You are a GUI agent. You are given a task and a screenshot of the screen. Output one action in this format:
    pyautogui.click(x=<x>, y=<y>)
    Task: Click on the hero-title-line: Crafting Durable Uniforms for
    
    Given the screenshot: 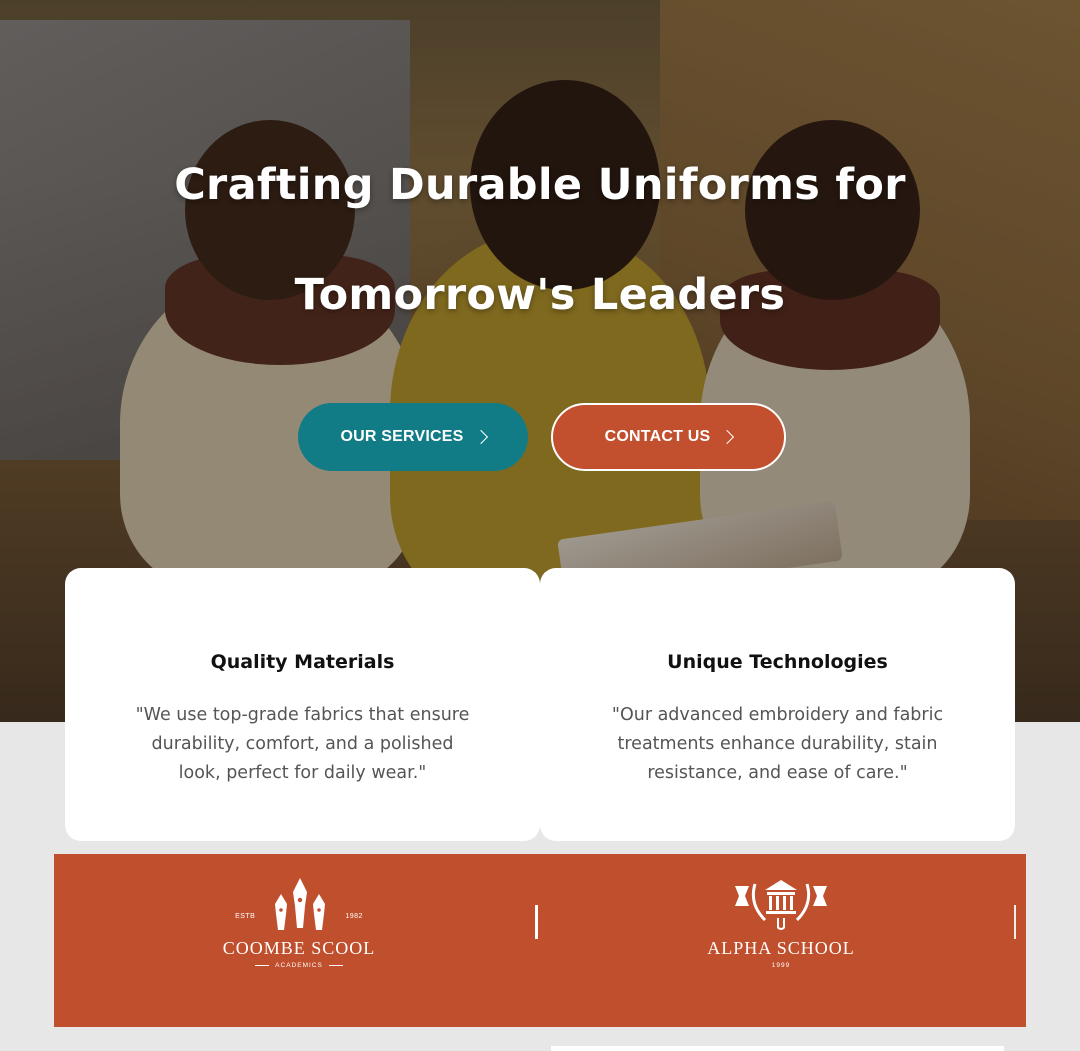 What is the action you would take?
    pyautogui.click(x=540, y=185)
    